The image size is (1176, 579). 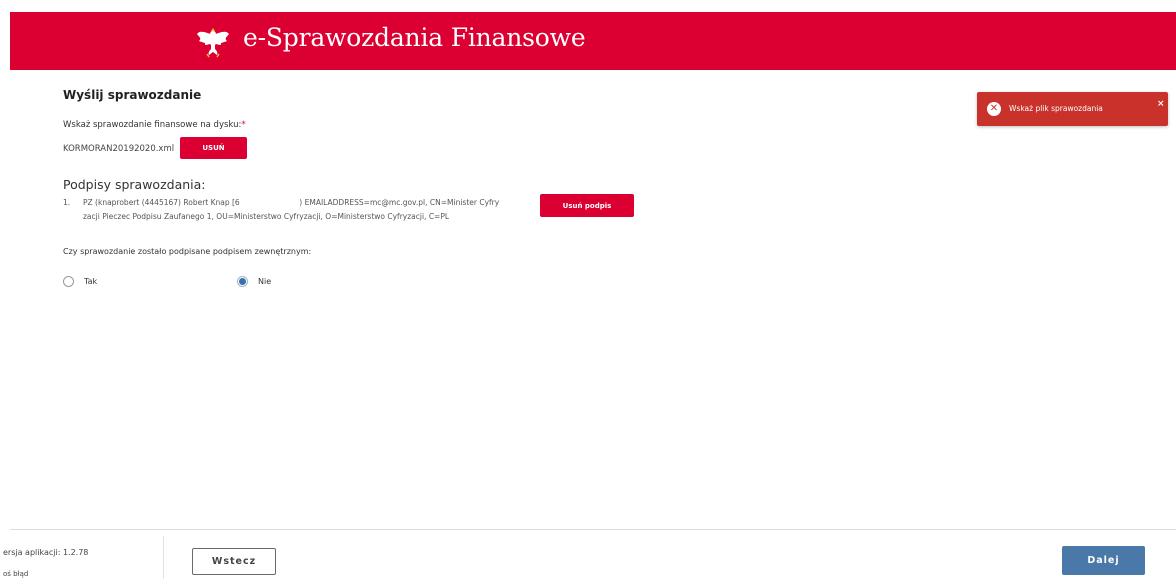 I want to click on footer-divider, so click(x=593, y=529).